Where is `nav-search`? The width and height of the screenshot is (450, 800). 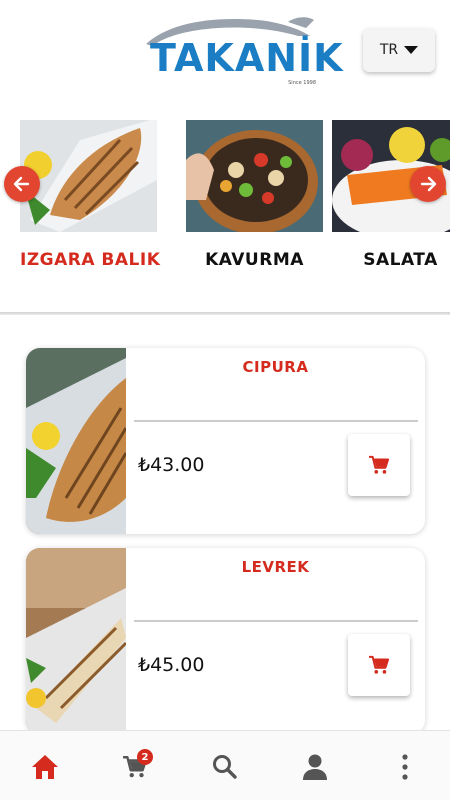
nav-search is located at coordinates (225, 767).